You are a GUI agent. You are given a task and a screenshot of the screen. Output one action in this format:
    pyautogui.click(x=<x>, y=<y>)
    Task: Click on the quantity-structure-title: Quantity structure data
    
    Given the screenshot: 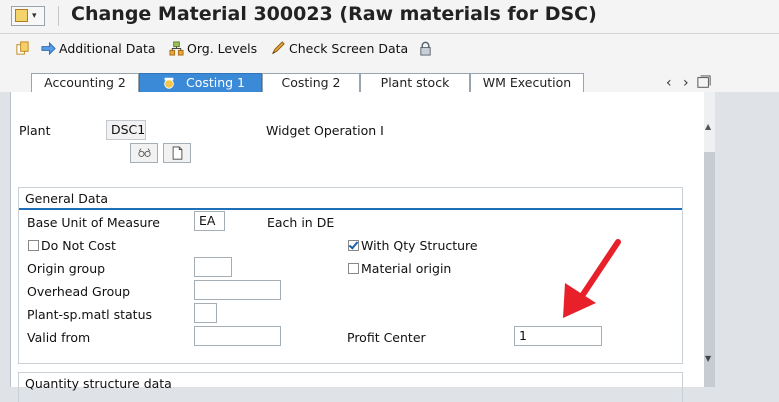 What is the action you would take?
    pyautogui.click(x=98, y=383)
    